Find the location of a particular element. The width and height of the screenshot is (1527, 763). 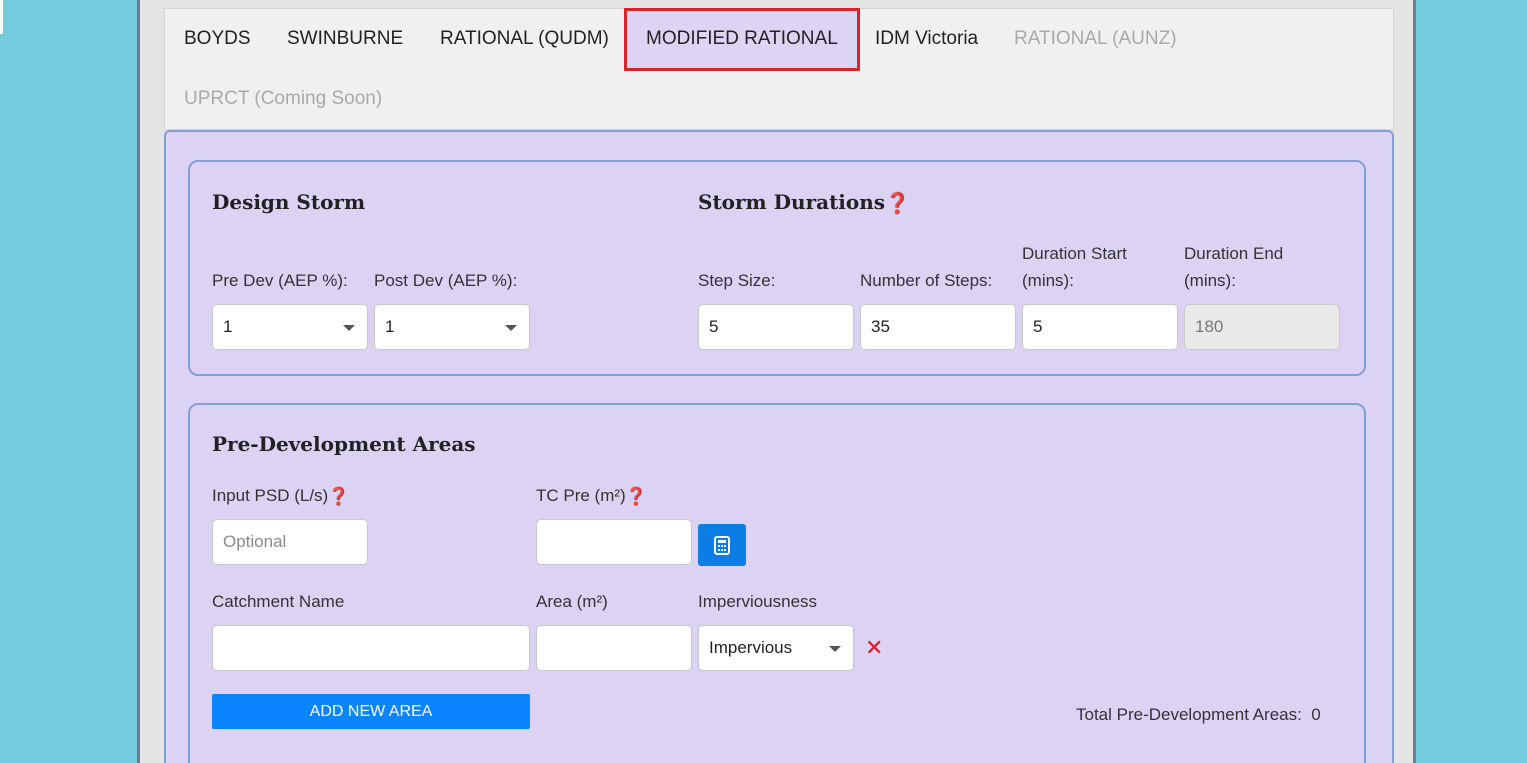

duration-start-label-line2: (mins): is located at coordinates (1048, 280).